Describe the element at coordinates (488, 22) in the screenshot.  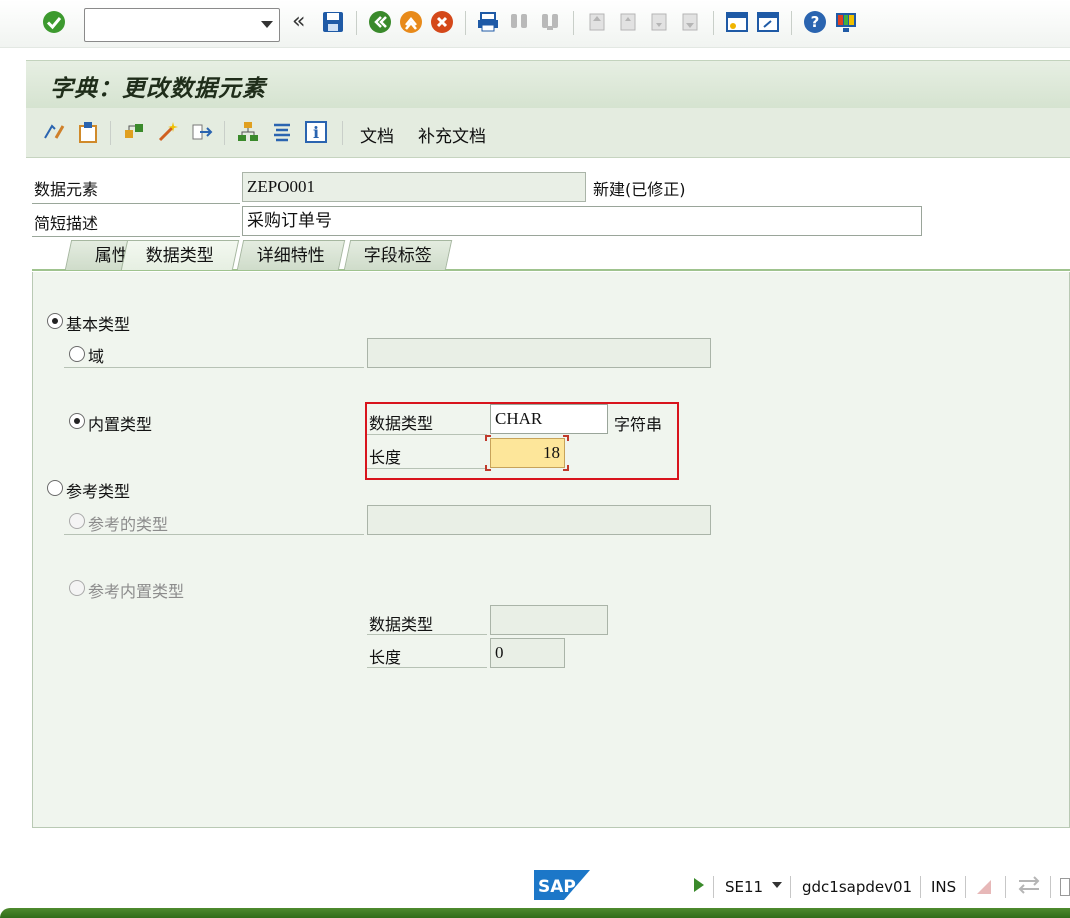
I see `print-icon` at that location.